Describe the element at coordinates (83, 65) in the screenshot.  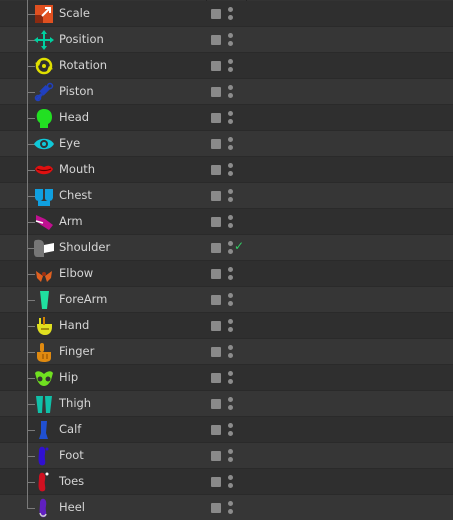
I see `row-label: Rotation` at that location.